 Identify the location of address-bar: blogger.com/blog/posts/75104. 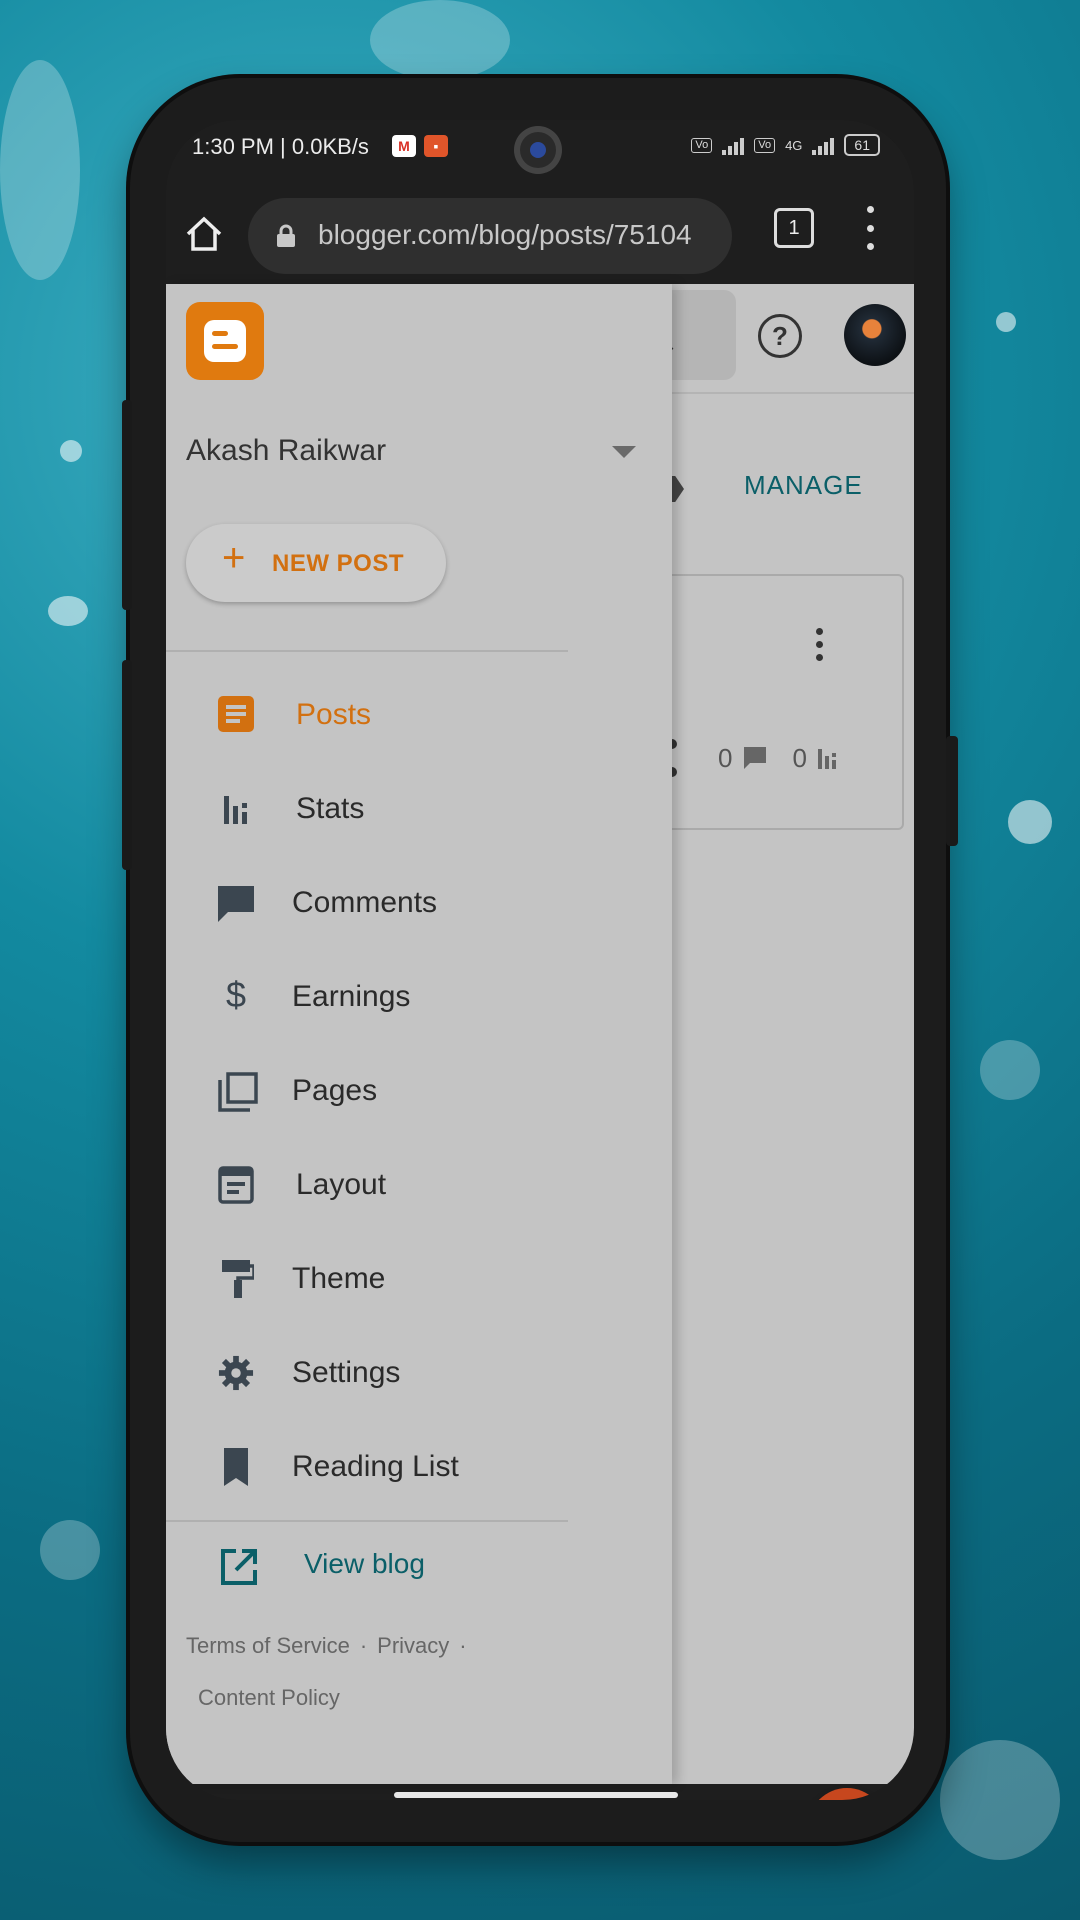
(490, 236).